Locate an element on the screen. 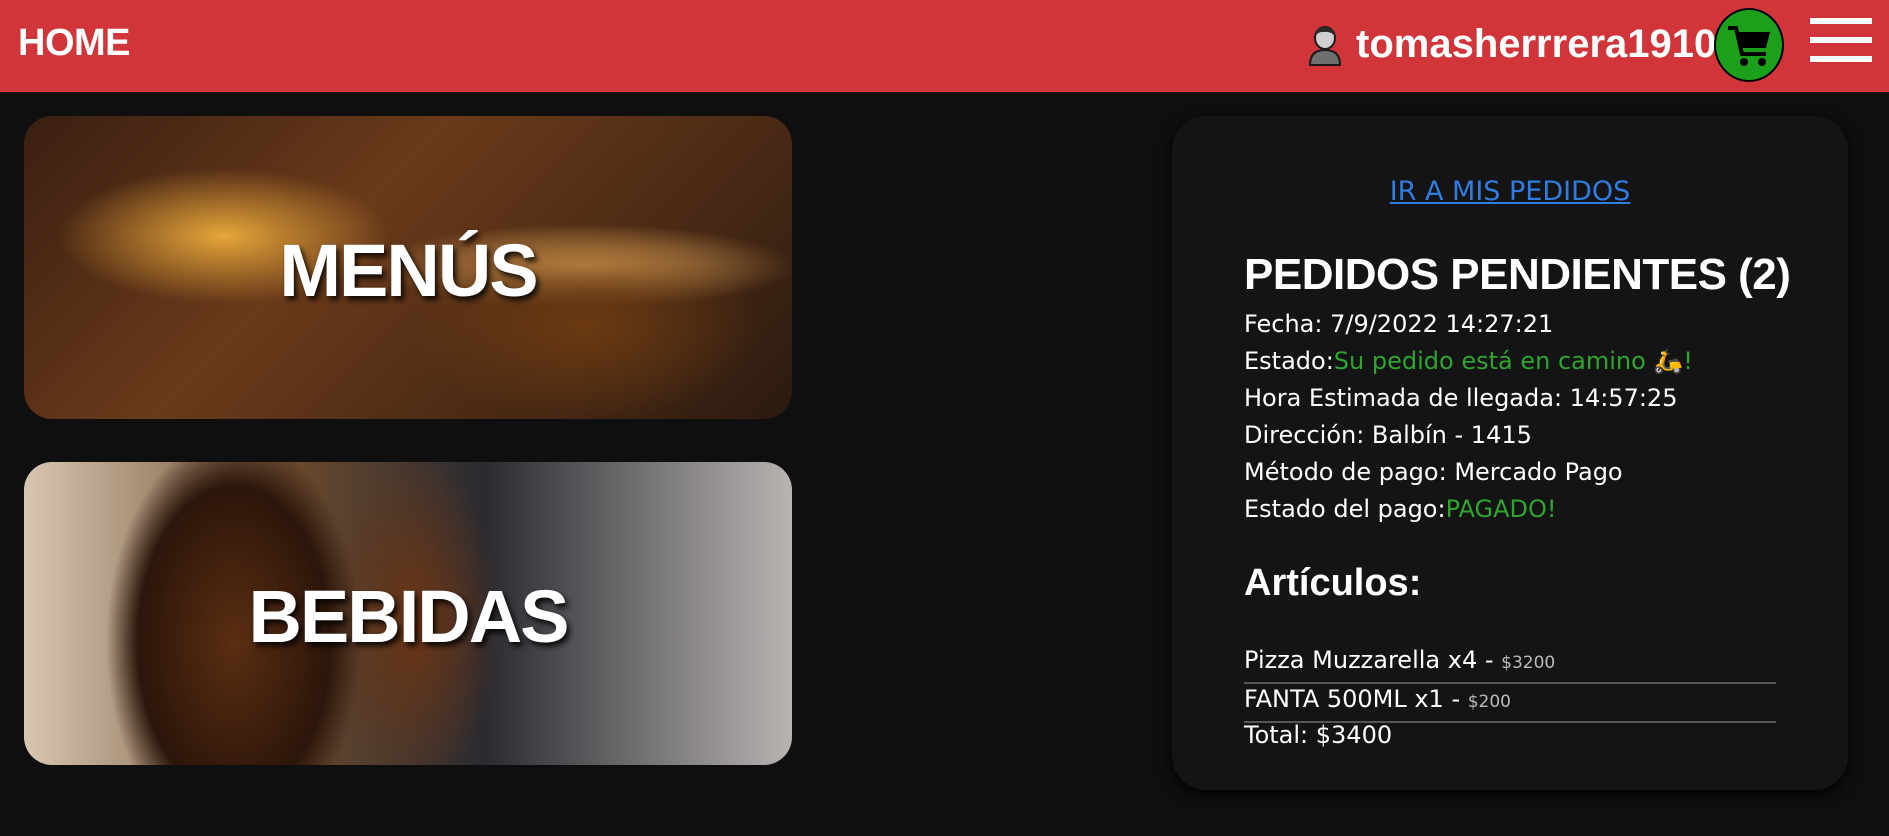 The width and height of the screenshot is (1889, 836). top-navbar: HOME tomasherrrera1910 is located at coordinates (944, 46).